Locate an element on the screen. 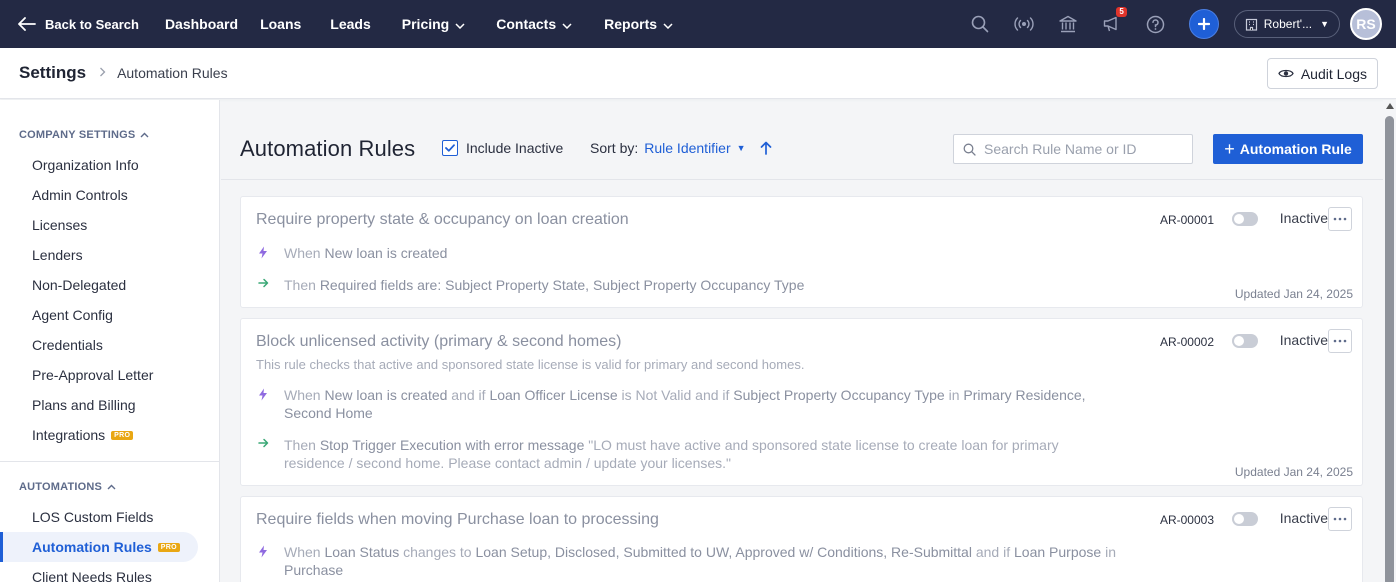 Image resolution: width=1396 pixels, height=582 pixels. broadcast-icon is located at coordinates (1024, 24).